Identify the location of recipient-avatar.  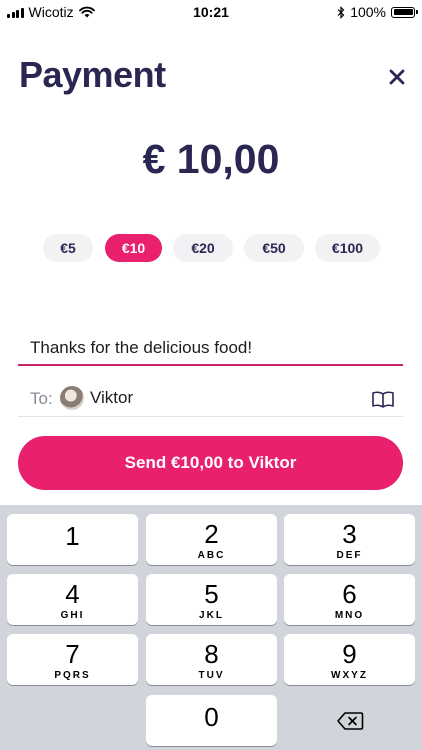
(72, 398).